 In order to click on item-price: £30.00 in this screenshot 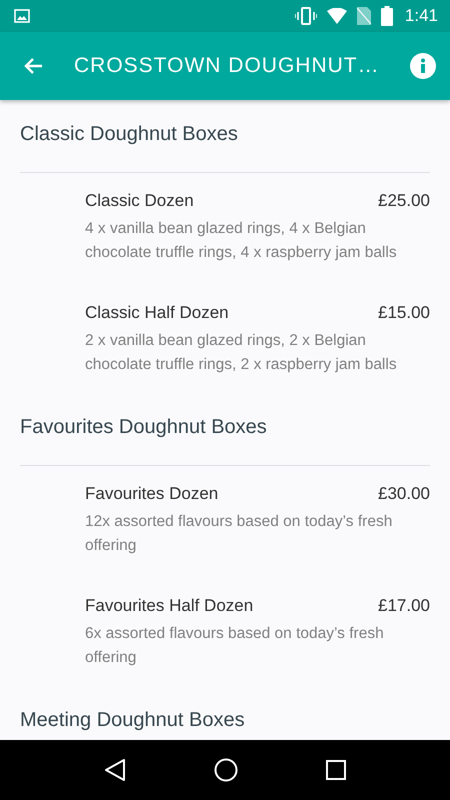, I will do `click(404, 494)`.